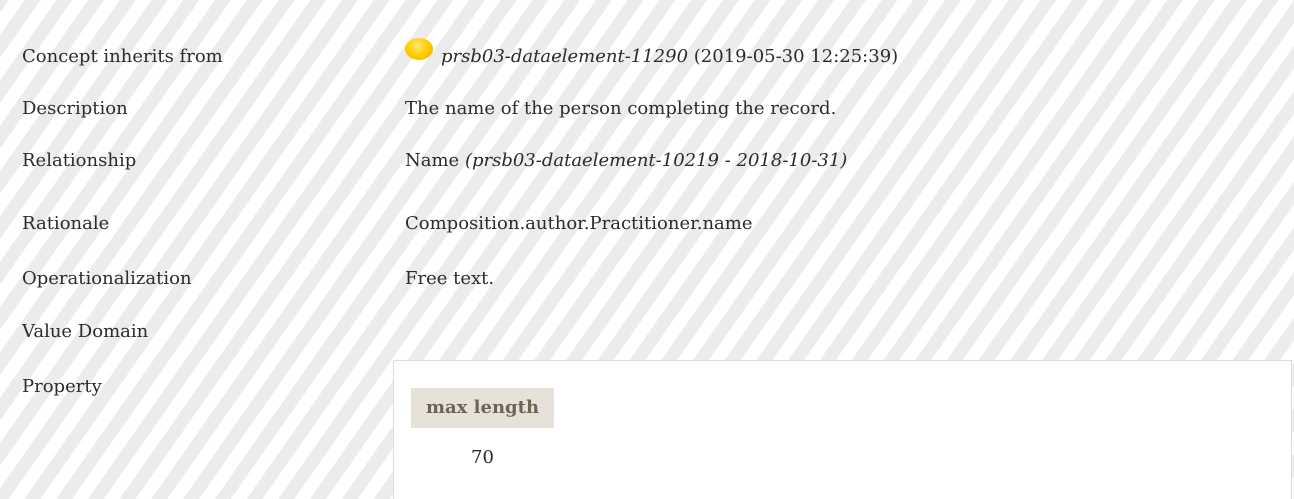  Describe the element at coordinates (647, 332) in the screenshot. I see `value-domain-row: Value Domain` at that location.